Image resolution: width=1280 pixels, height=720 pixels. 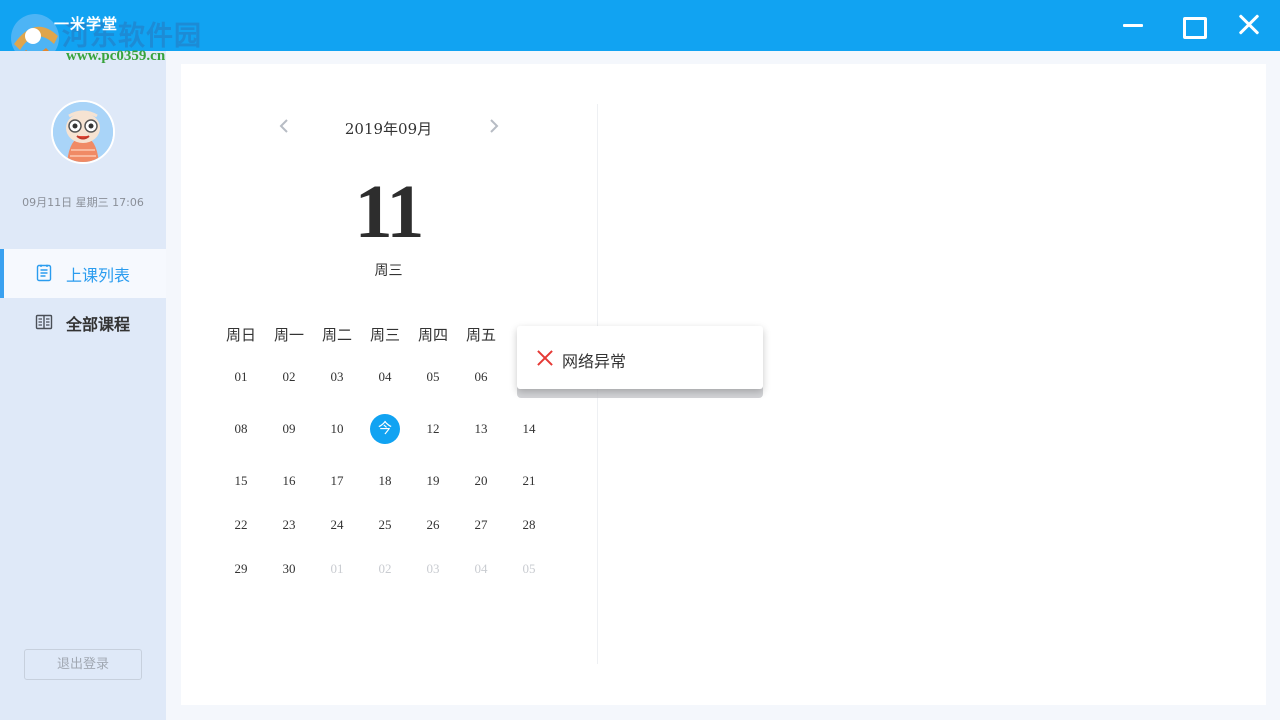 I want to click on error-x-icon, so click(x=545, y=358).